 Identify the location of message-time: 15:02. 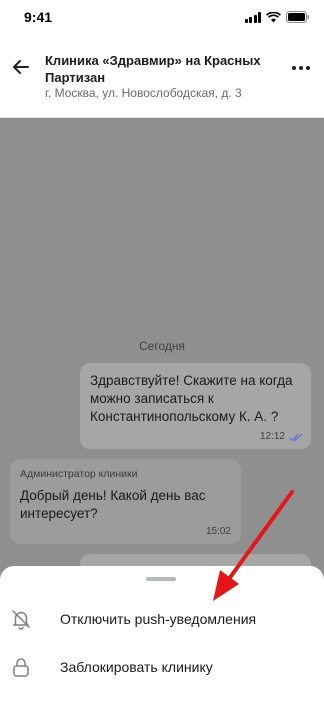
(218, 531).